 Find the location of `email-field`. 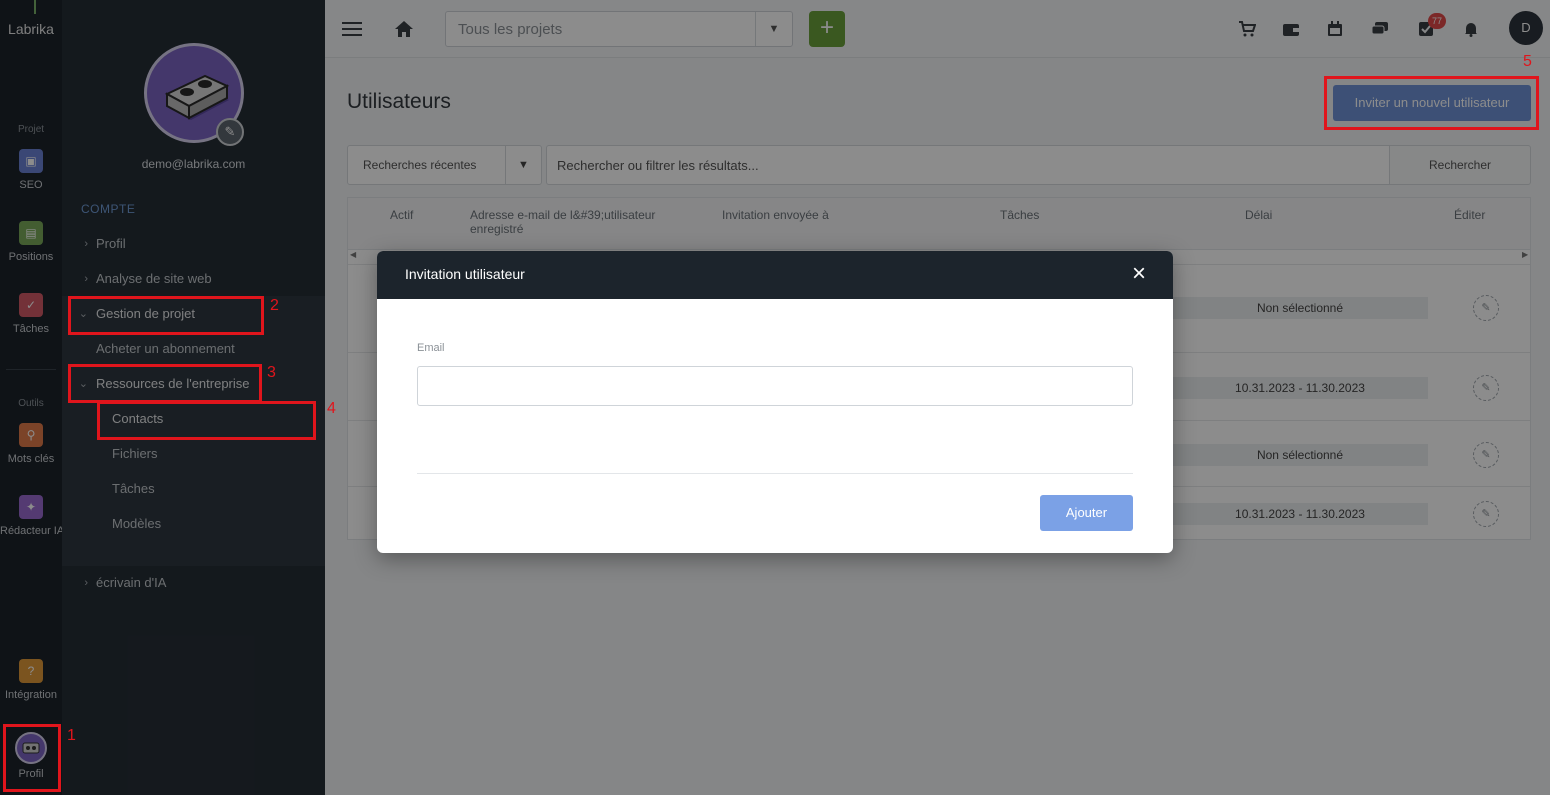

email-field is located at coordinates (775, 386).